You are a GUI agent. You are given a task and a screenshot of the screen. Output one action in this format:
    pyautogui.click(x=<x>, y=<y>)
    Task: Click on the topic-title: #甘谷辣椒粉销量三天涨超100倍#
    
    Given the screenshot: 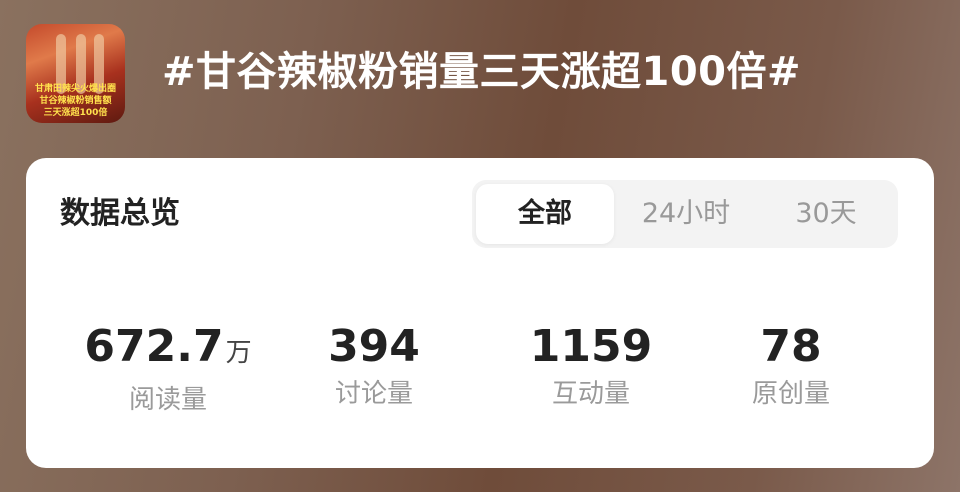 What is the action you would take?
    pyautogui.click(x=482, y=72)
    